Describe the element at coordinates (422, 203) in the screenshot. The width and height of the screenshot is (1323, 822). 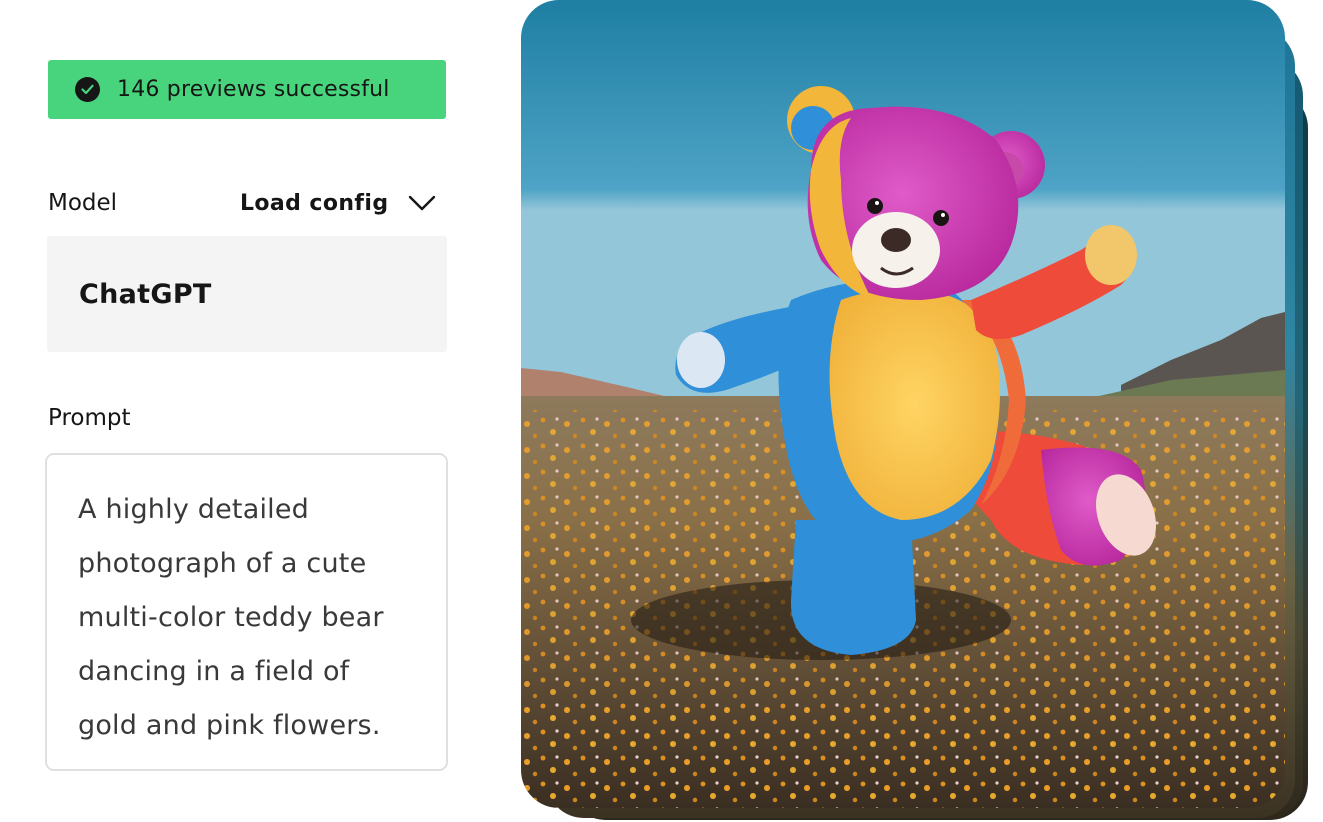
I see `chevron-down-icon` at that location.